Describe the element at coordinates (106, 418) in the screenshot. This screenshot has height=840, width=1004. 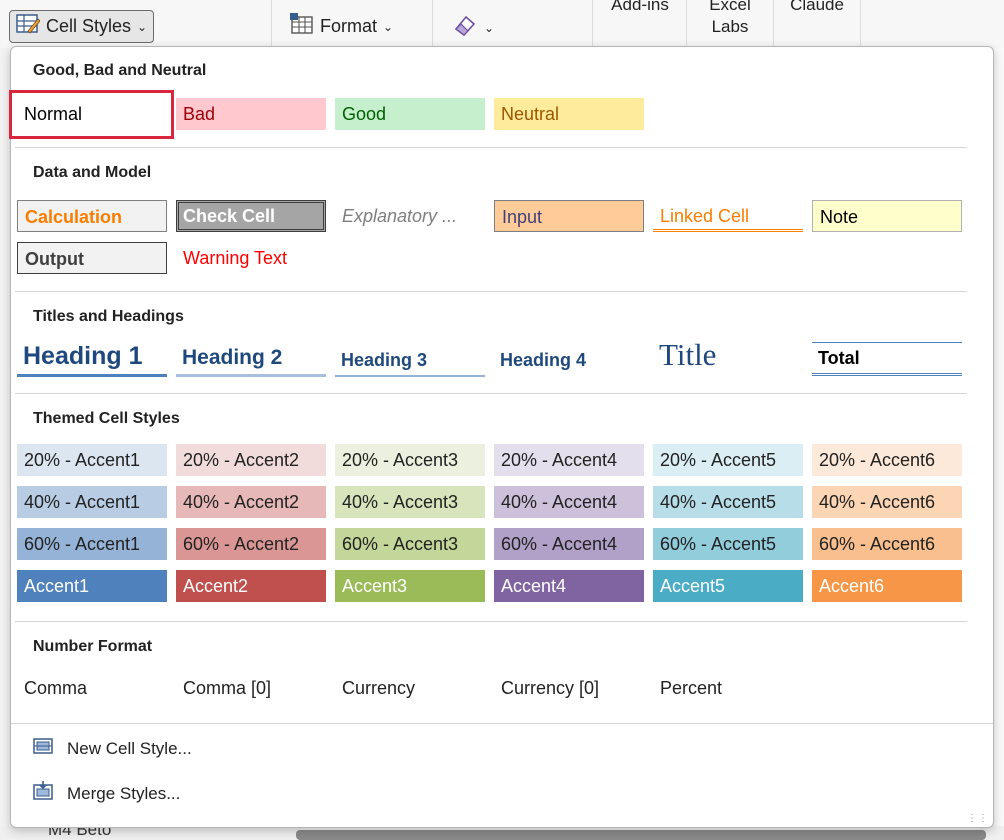
I see `section-title-themed: Themed Cell Styles` at that location.